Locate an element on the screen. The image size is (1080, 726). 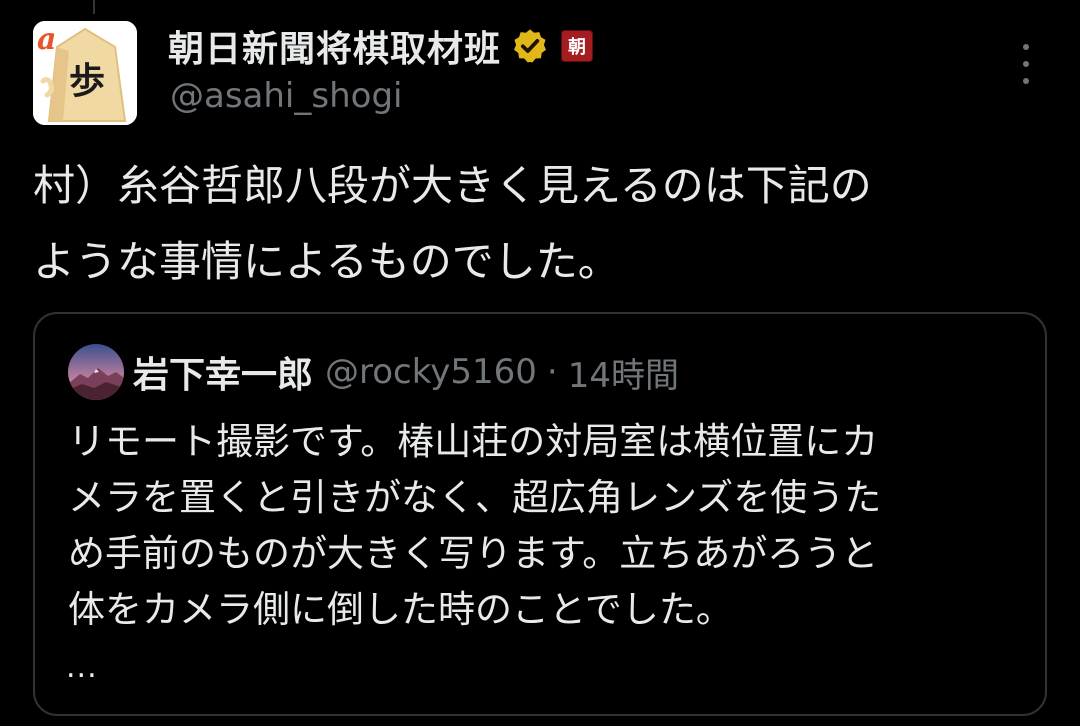
quoted-header: 岩下幸一郎 @rocky5160 · 14時間 is located at coordinates (406, 372).